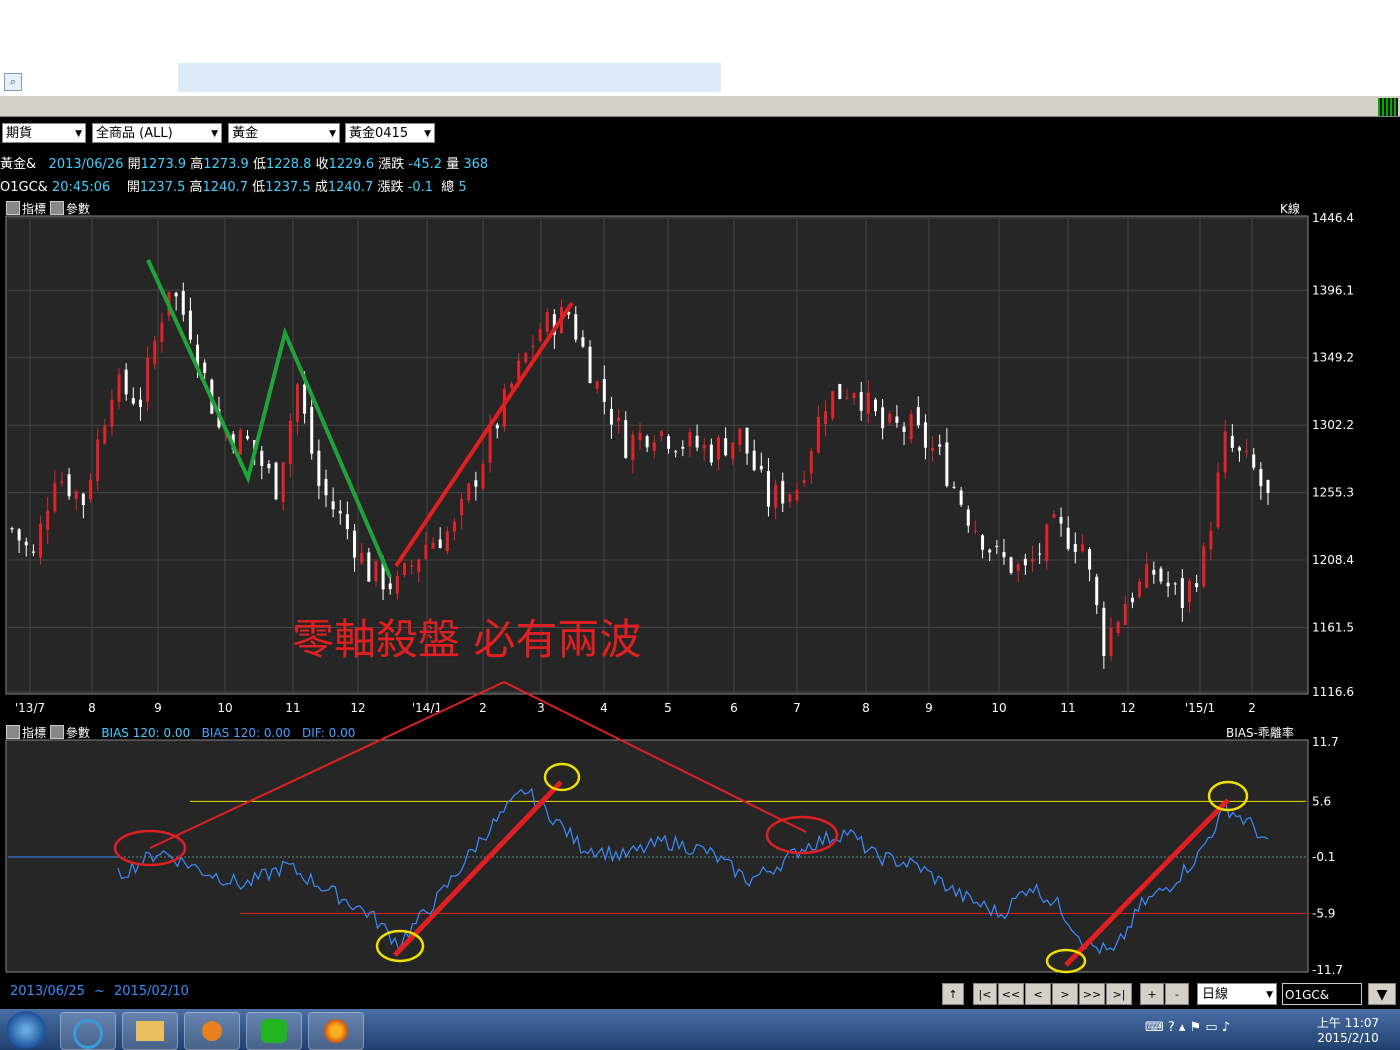  I want to click on price-tick-label: 1349.2, so click(1333, 358).